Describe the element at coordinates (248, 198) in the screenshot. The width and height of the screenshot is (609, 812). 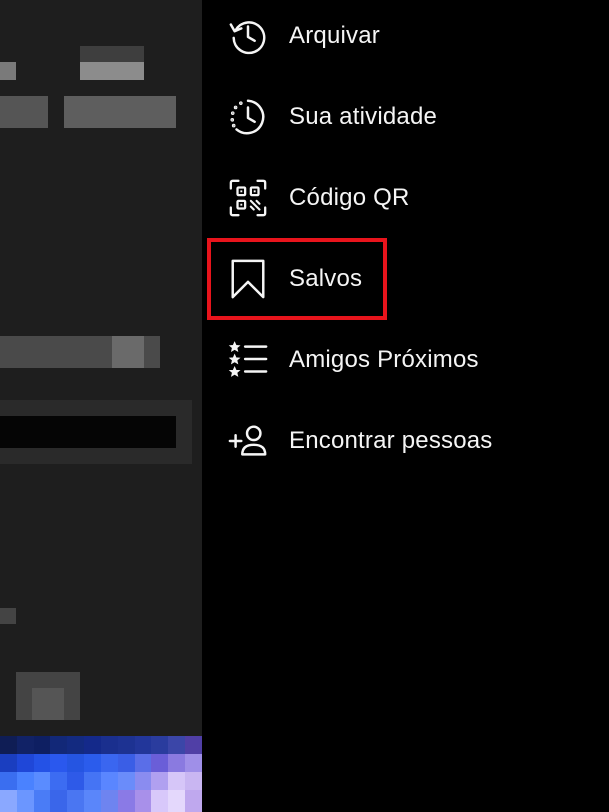
I see `qr-code-icon` at that location.